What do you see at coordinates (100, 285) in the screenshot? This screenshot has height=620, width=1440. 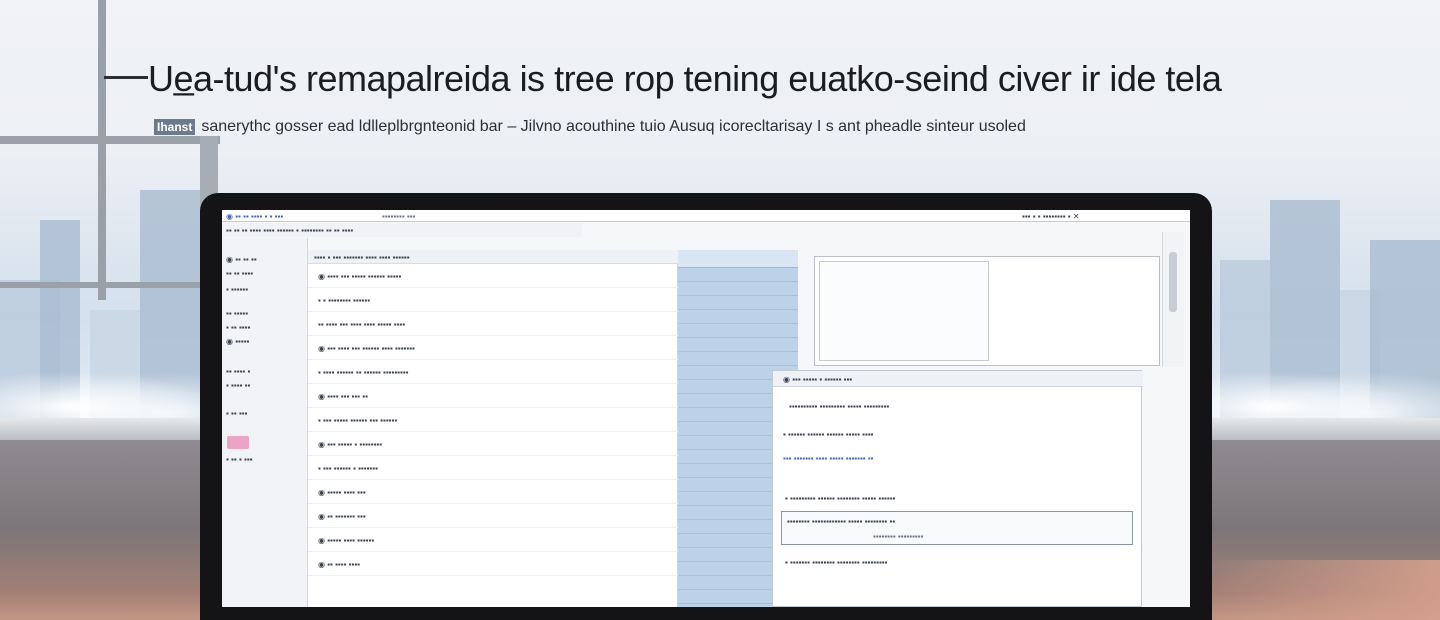 I see `window-transom-lower` at bounding box center [100, 285].